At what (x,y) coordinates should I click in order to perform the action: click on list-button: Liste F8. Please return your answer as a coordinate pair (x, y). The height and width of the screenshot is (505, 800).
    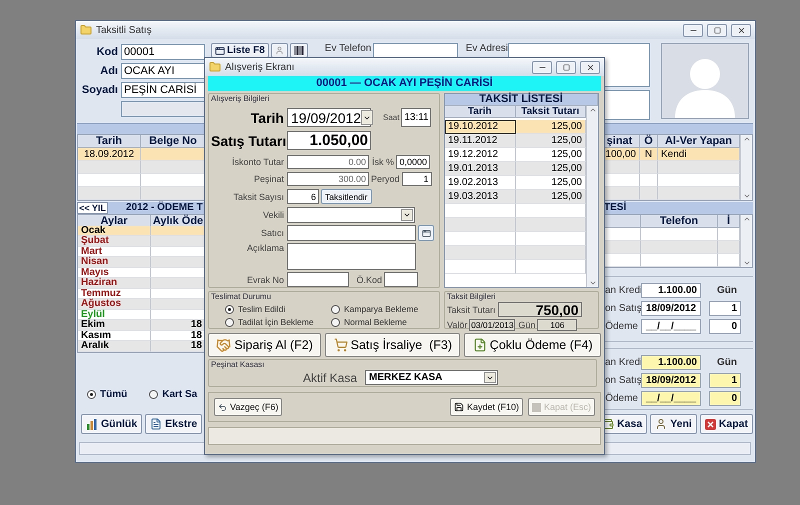
    Looking at the image, I should click on (240, 50).